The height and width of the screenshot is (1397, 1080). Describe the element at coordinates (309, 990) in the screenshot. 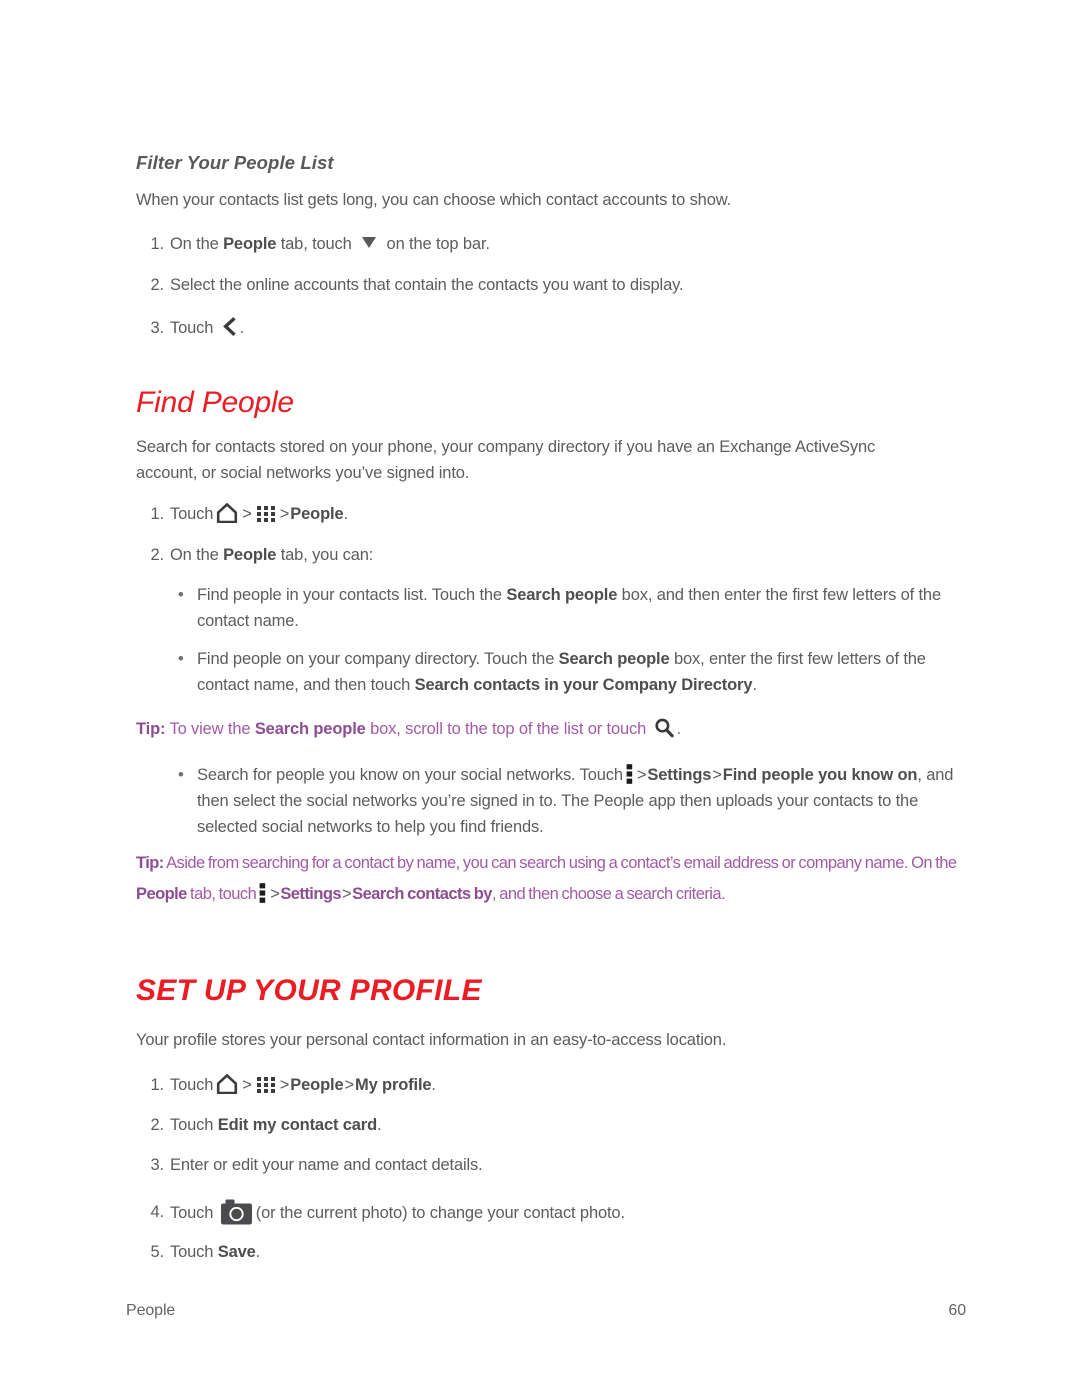

I see `section-heading-set-up-profile: SET UP YOUR PROFILE` at that location.